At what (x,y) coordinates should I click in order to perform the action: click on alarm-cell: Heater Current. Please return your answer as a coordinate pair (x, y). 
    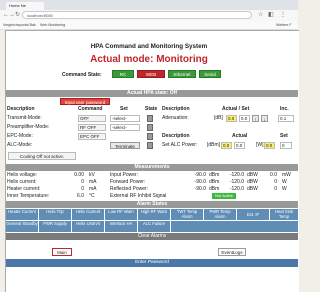
    Looking at the image, I should click on (22, 214).